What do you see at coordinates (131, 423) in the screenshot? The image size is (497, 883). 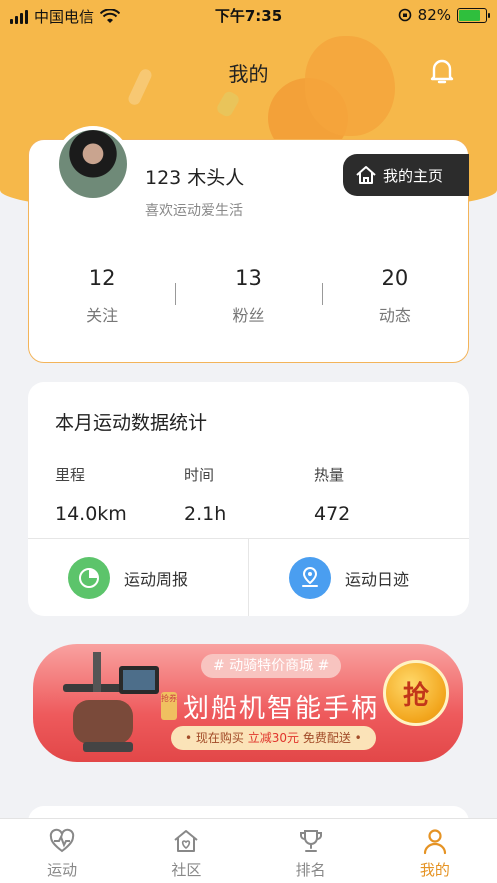 I see `monthly-stats-title: 本月运动数据统计` at bounding box center [131, 423].